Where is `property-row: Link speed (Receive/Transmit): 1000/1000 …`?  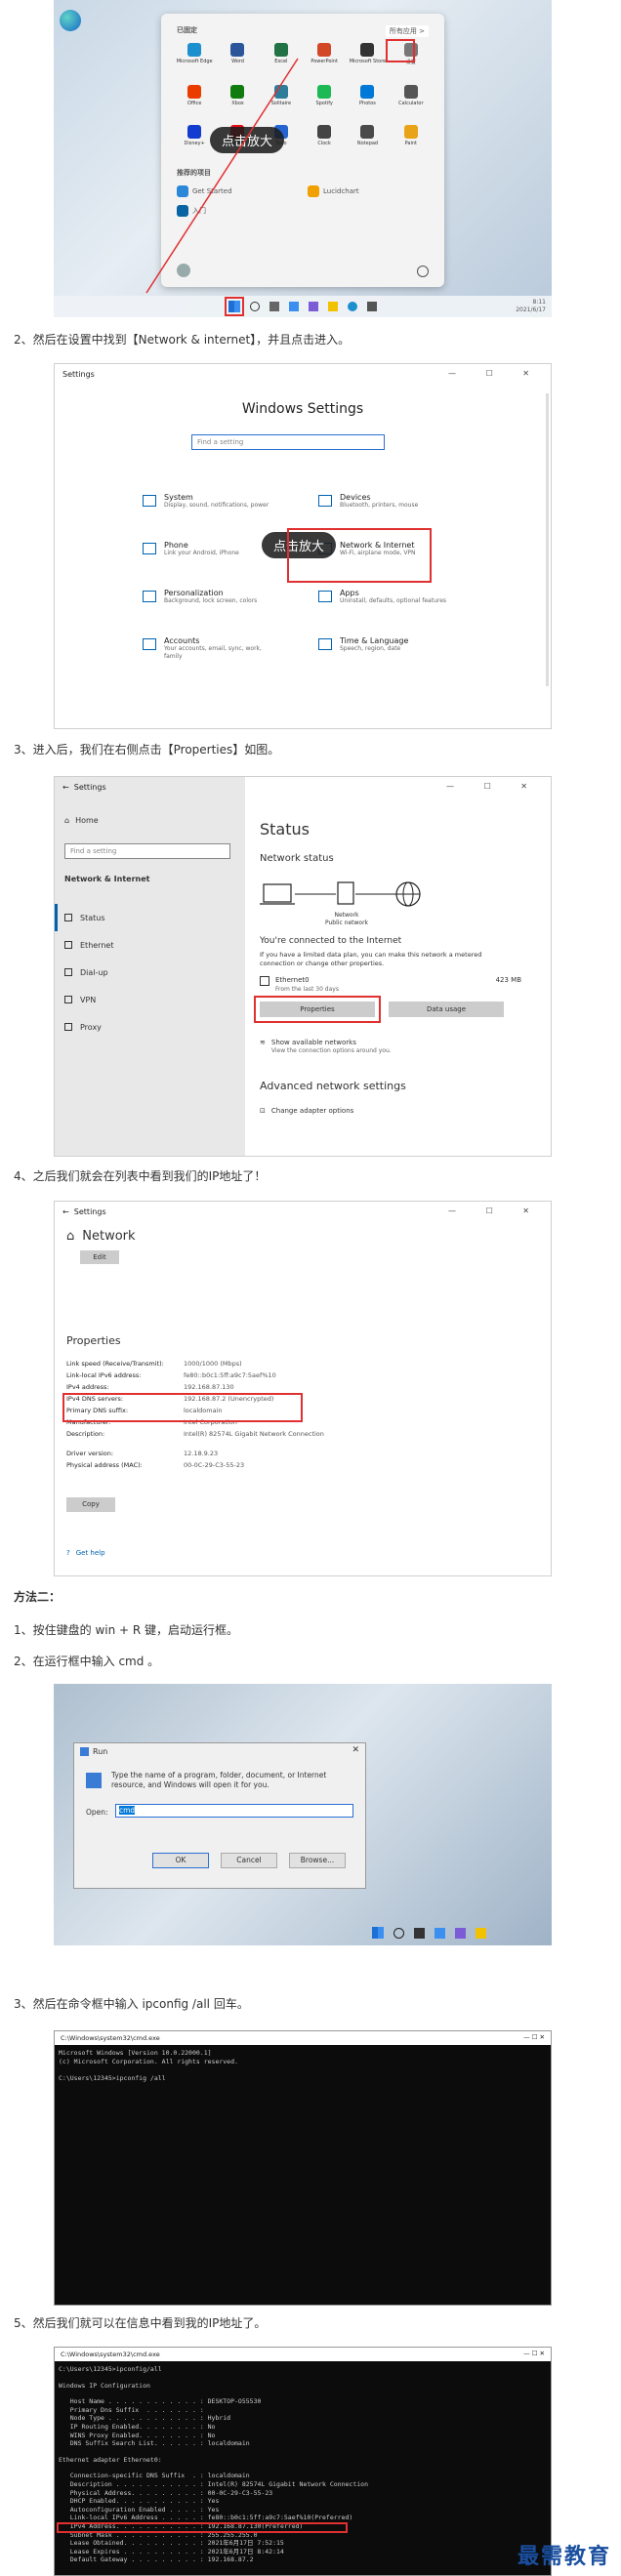
property-row: Link speed (Receive/Transmit): 1000/1000 … is located at coordinates (213, 1365).